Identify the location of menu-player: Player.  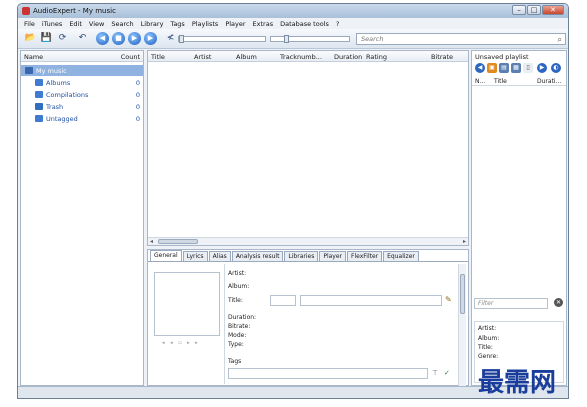
(235, 24).